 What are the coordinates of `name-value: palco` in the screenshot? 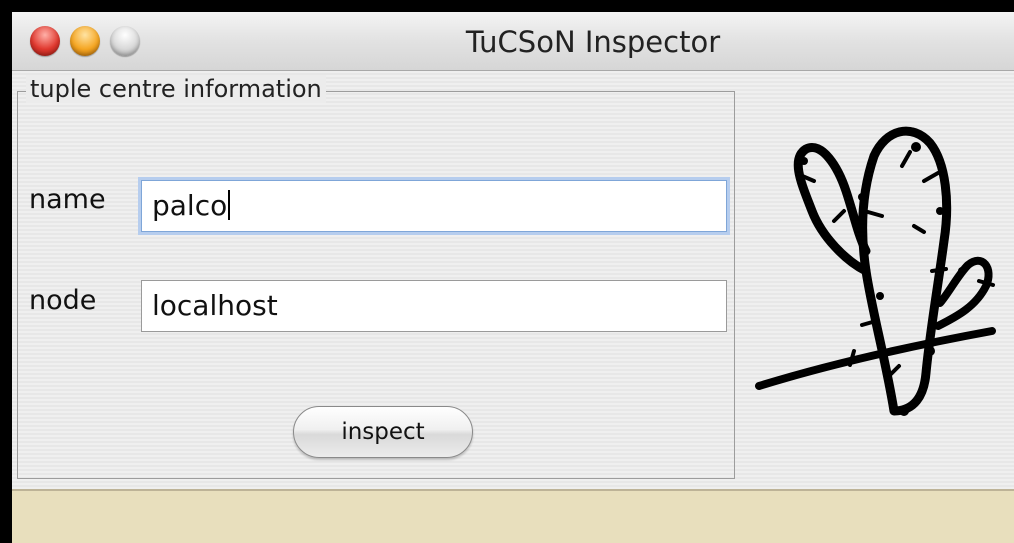 It's located at (190, 205).